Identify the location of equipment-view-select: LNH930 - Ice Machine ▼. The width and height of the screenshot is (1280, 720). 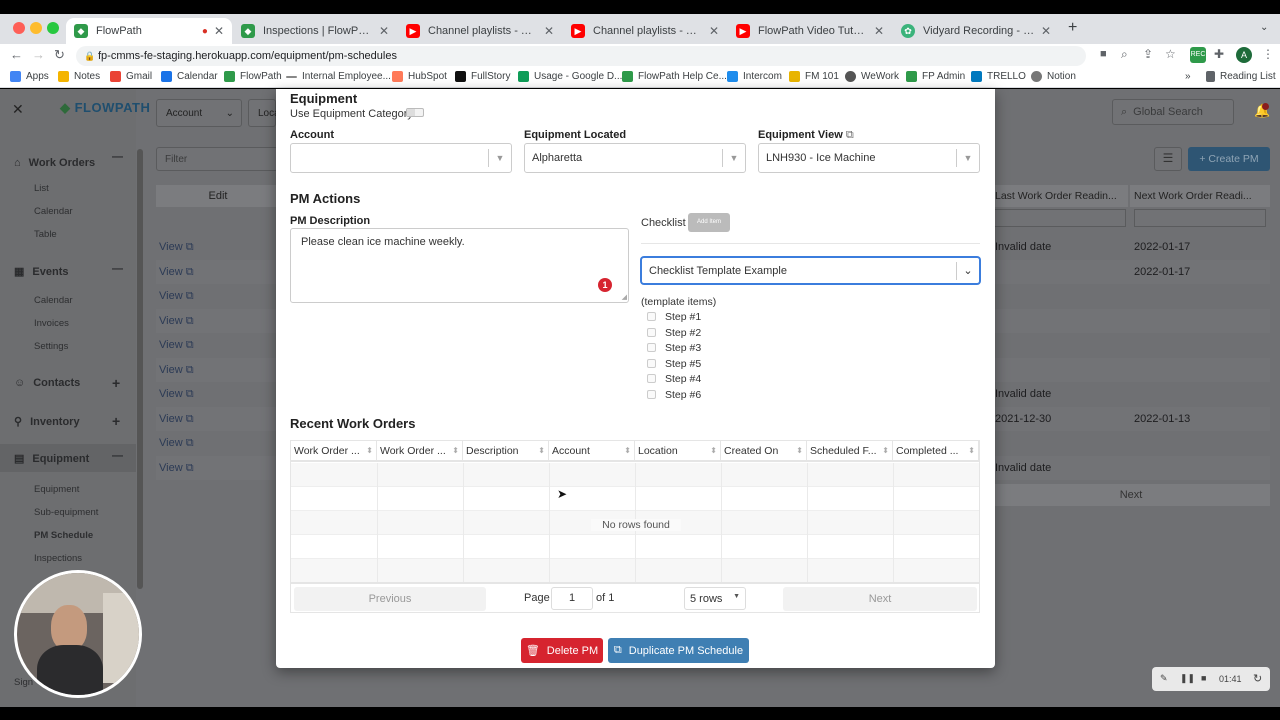
(869, 158).